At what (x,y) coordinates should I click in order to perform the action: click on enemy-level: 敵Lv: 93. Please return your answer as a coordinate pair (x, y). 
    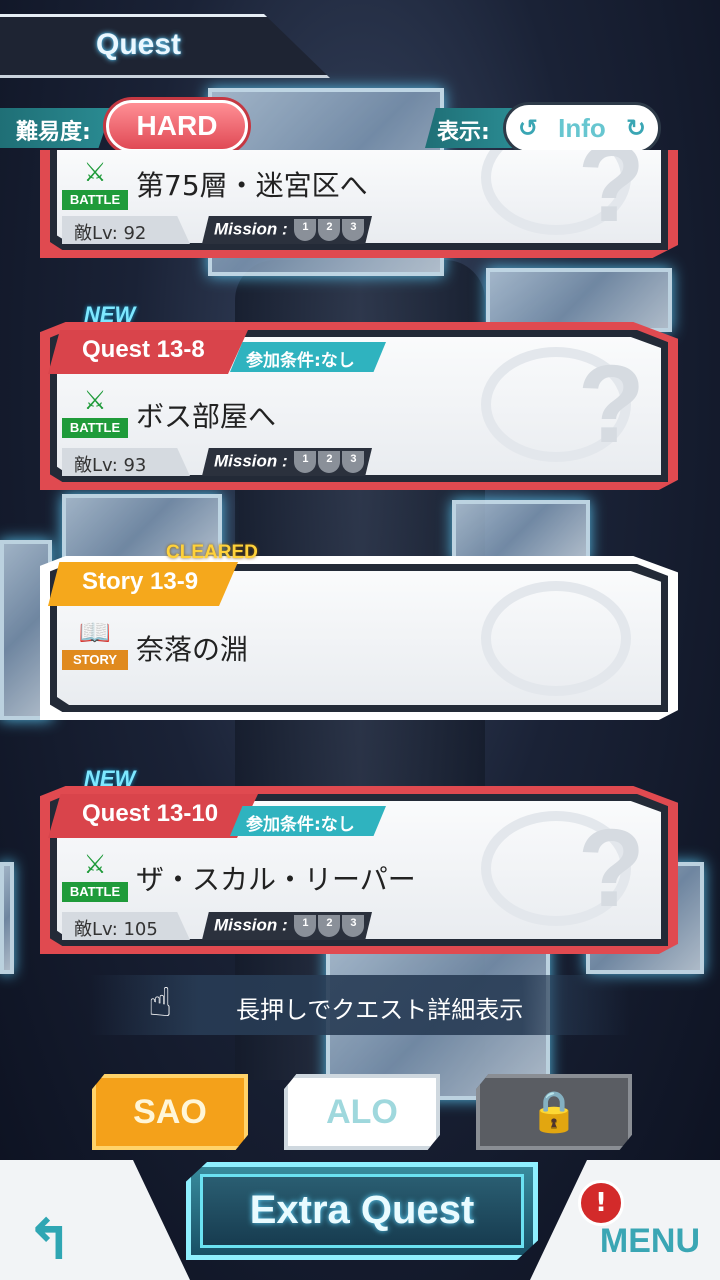
    Looking at the image, I should click on (126, 462).